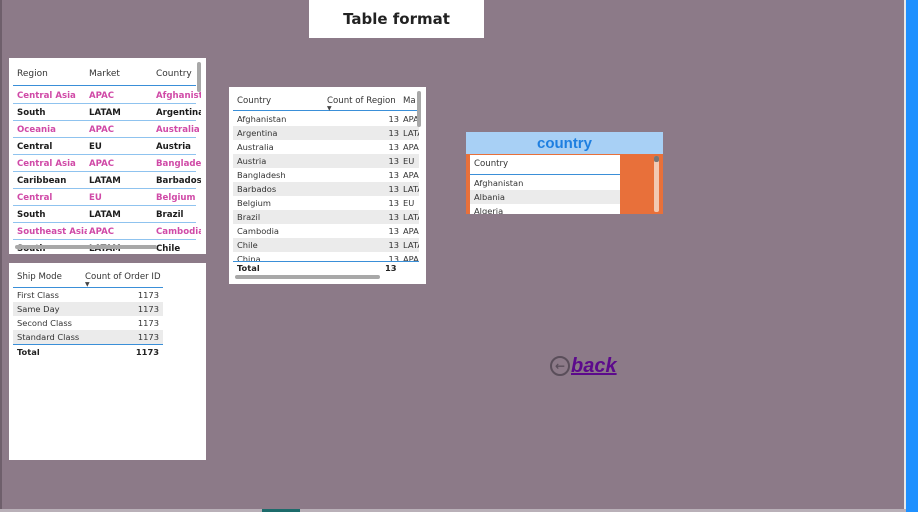 The height and width of the screenshot is (512, 918). I want to click on cell-country: Afghanistan, so click(262, 119).